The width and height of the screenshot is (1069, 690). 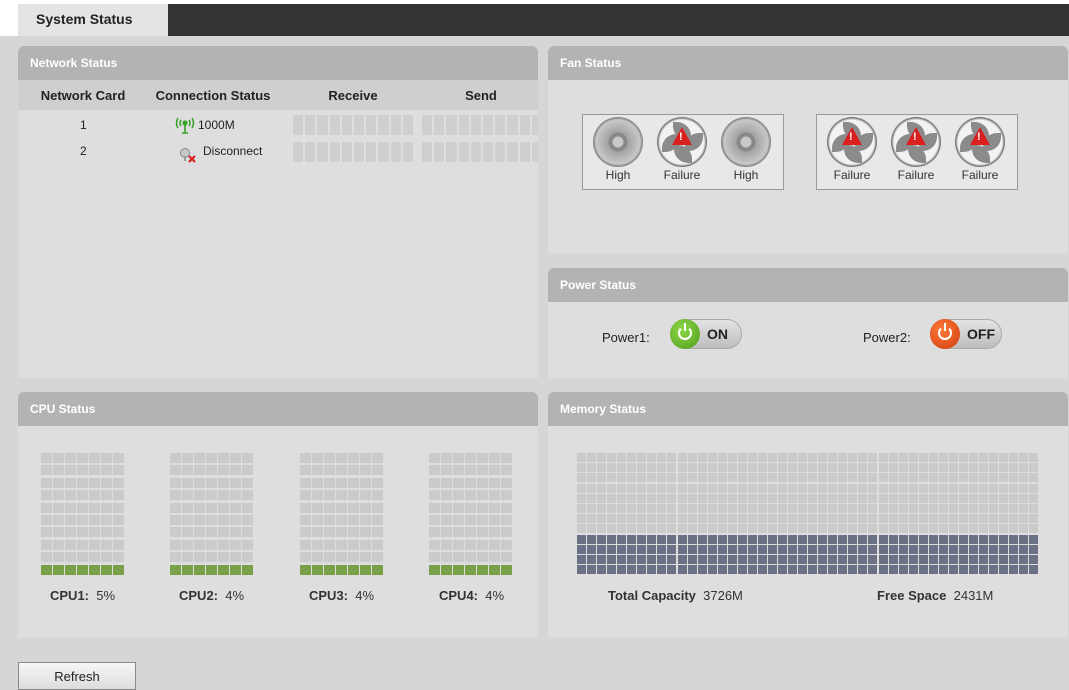 I want to click on cpu4-usage-grid, so click(x=472, y=515).